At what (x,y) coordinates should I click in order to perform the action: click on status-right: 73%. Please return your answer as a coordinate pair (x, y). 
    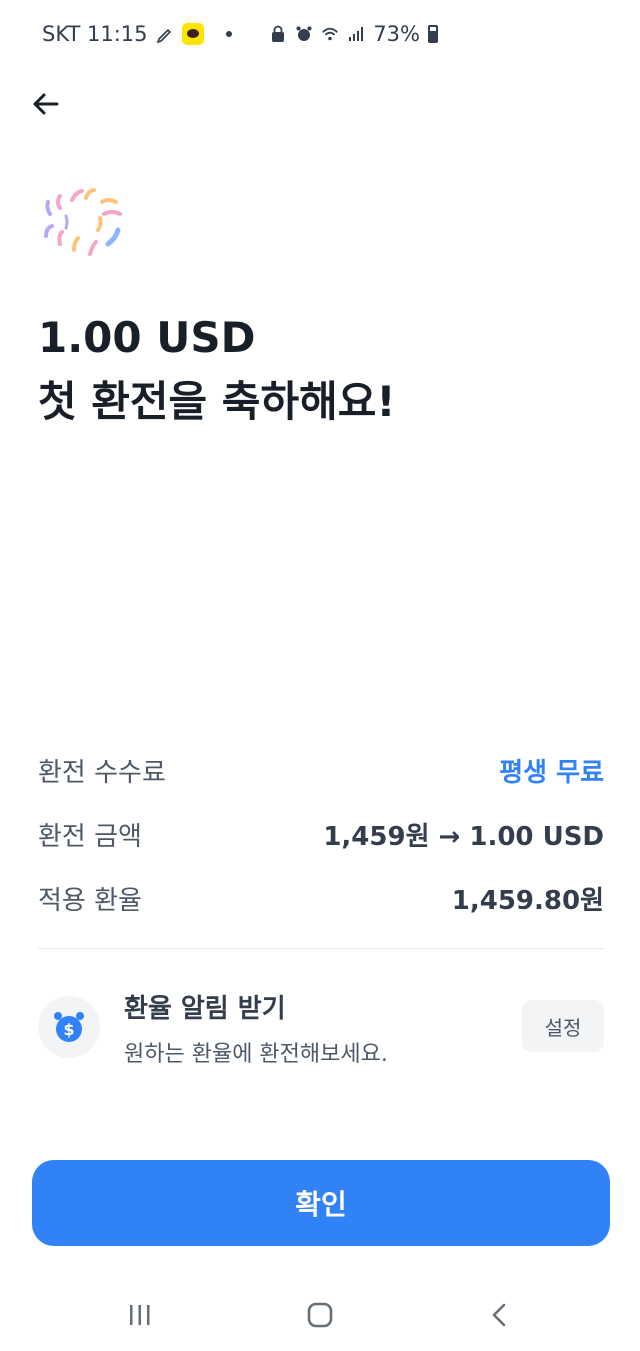
    Looking at the image, I should click on (353, 34).